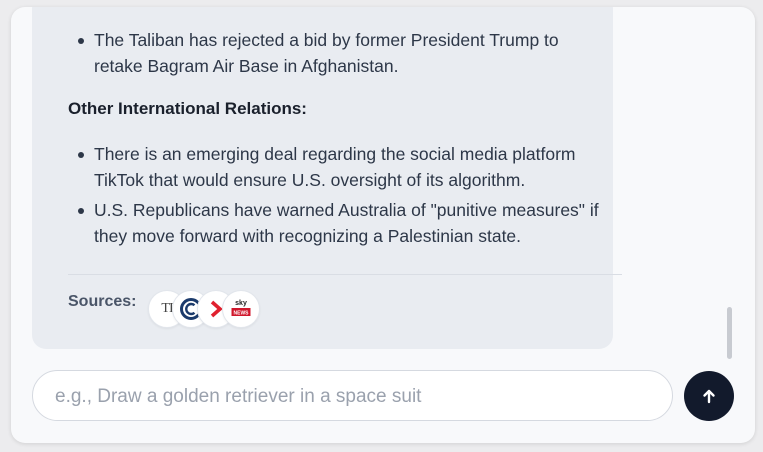  I want to click on prompt-input, so click(355, 396).